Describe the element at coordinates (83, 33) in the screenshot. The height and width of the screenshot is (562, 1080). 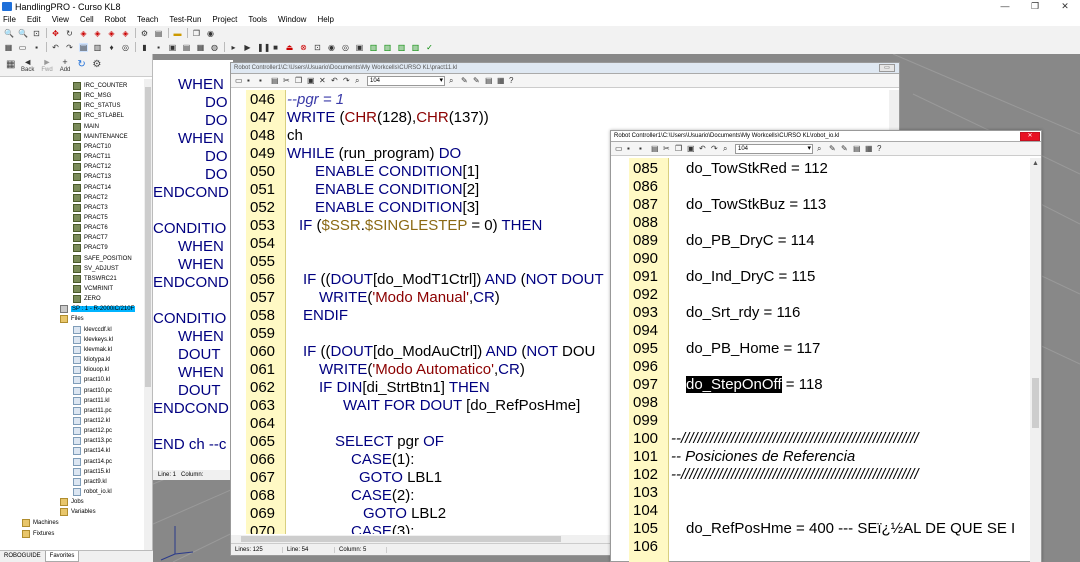
I see `select-icon: ◈` at that location.